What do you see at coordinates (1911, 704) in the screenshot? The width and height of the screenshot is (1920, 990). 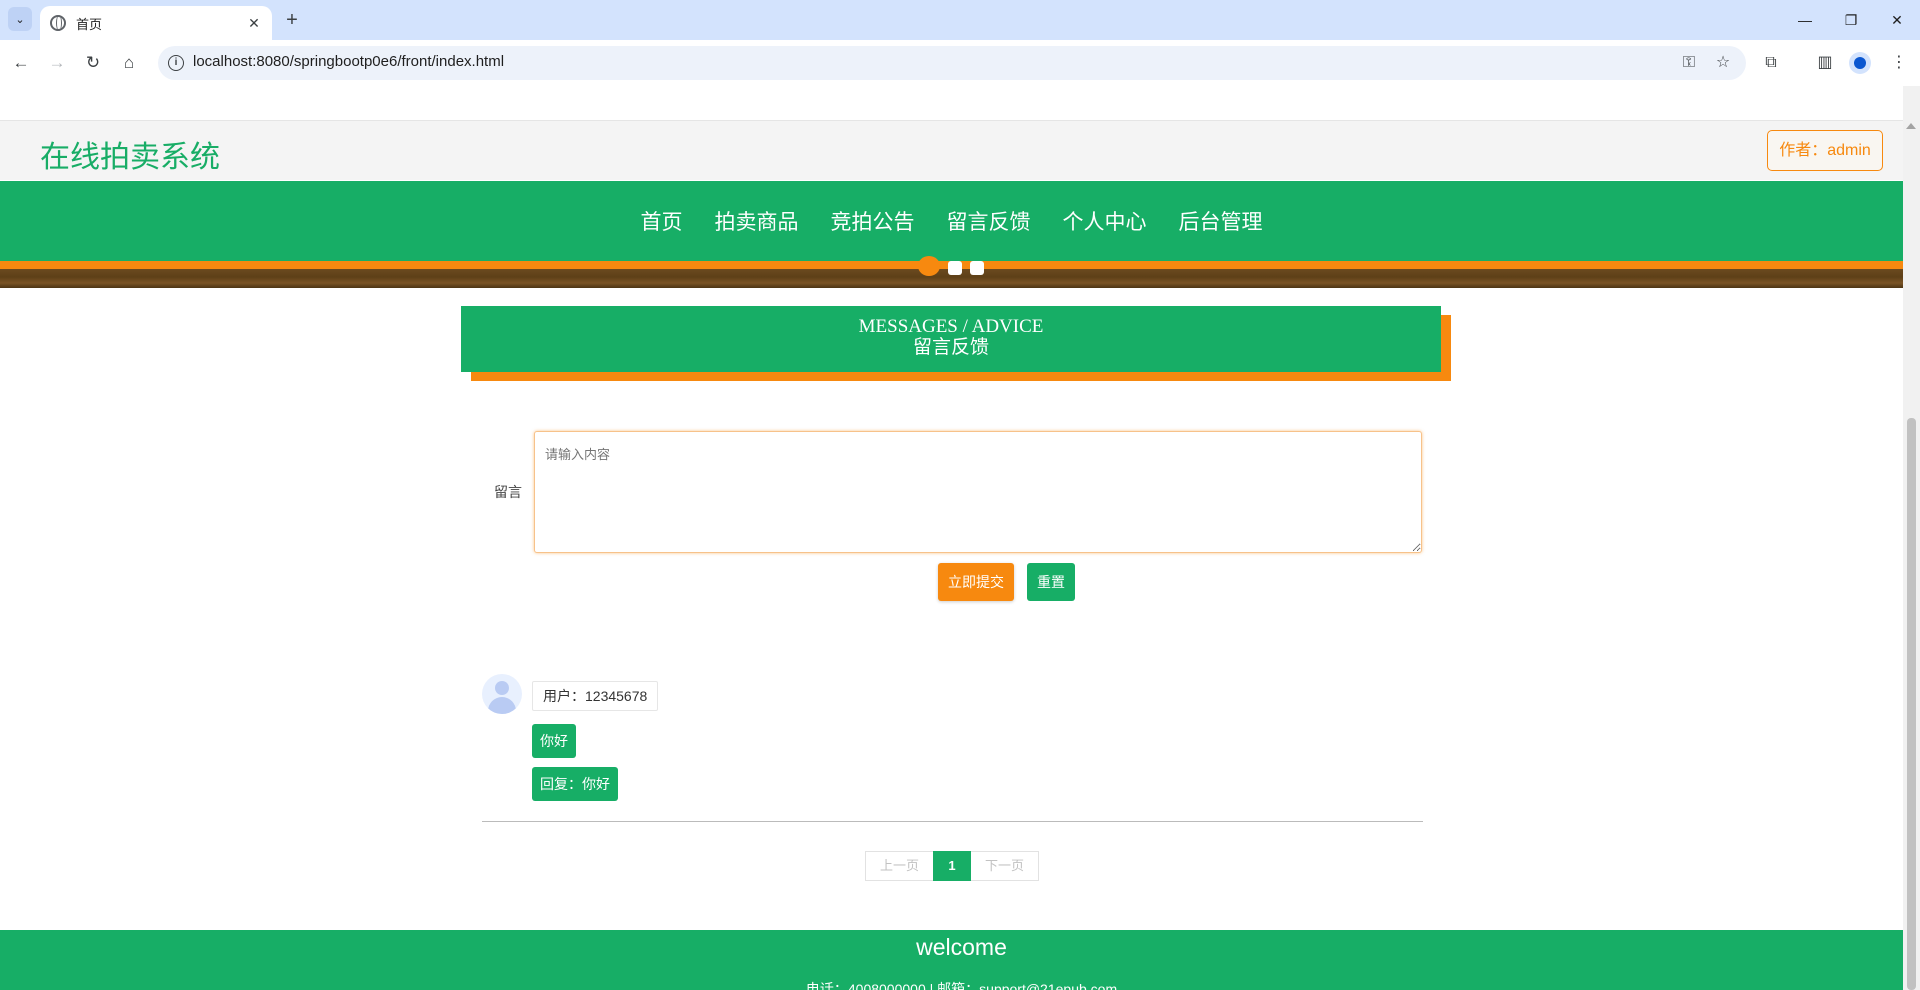 I see `scrollbar-thumb` at bounding box center [1911, 704].